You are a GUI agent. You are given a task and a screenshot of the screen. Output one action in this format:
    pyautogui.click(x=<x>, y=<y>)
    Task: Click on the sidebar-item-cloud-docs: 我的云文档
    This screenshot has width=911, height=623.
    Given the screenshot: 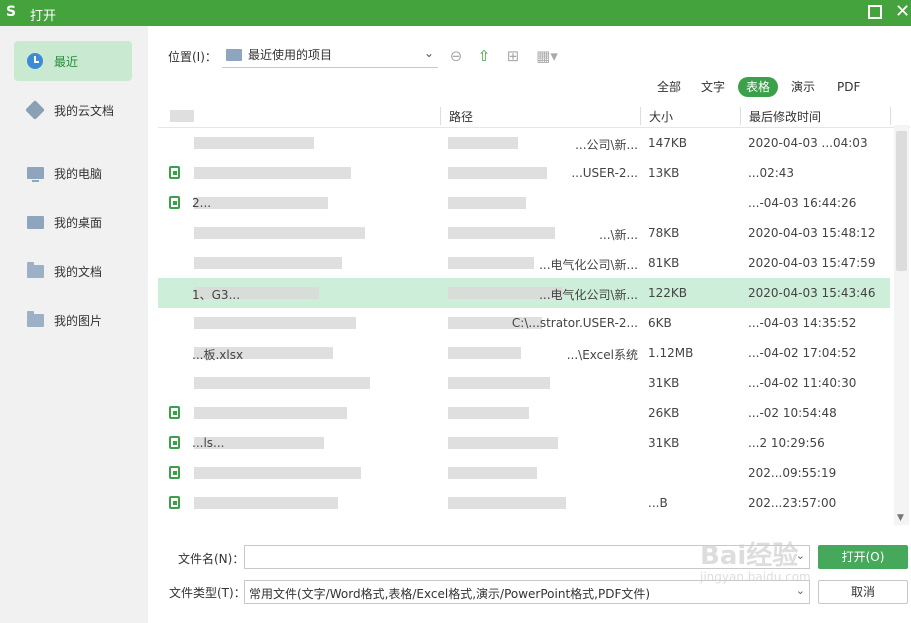 What is the action you would take?
    pyautogui.click(x=73, y=110)
    